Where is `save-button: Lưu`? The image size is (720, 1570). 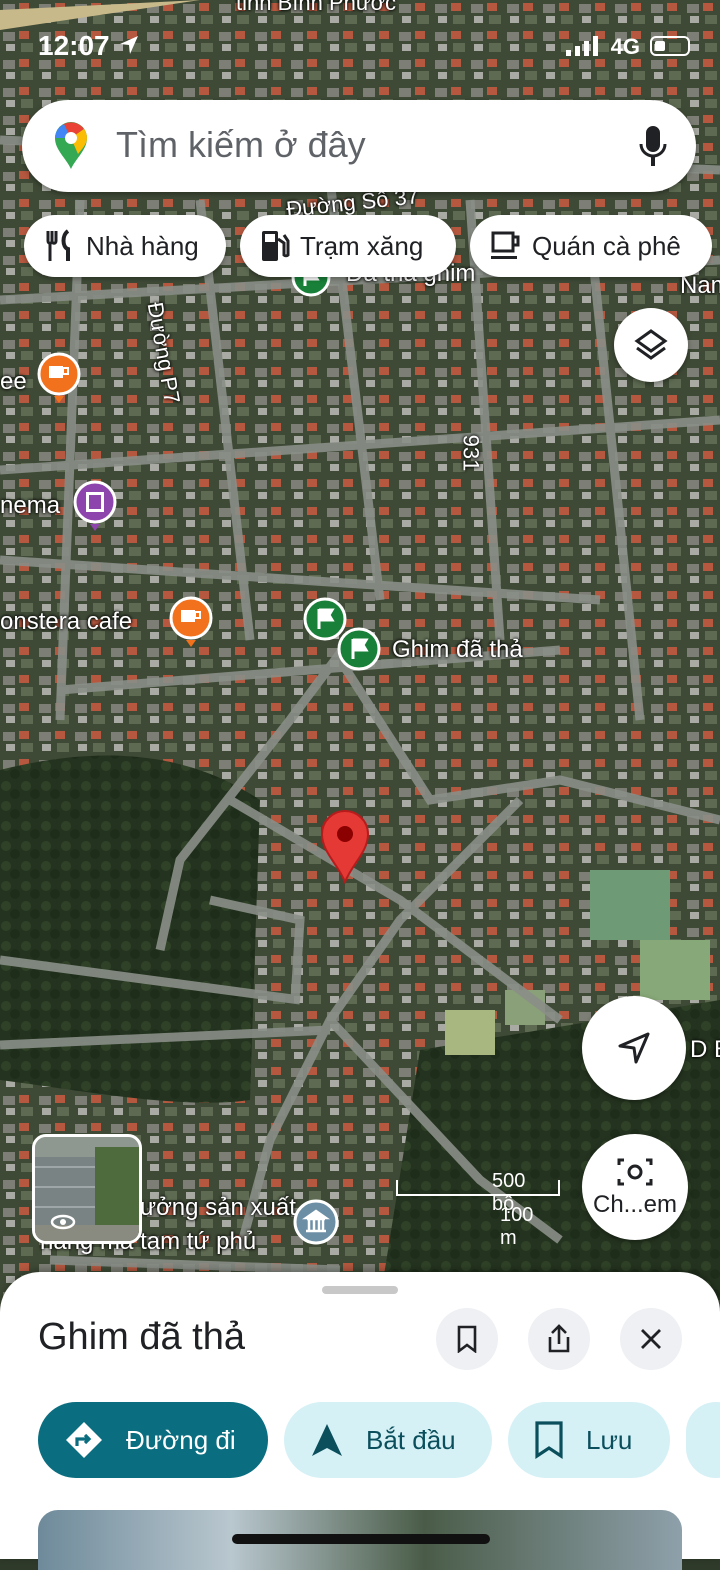
save-button: Lưu is located at coordinates (589, 1440).